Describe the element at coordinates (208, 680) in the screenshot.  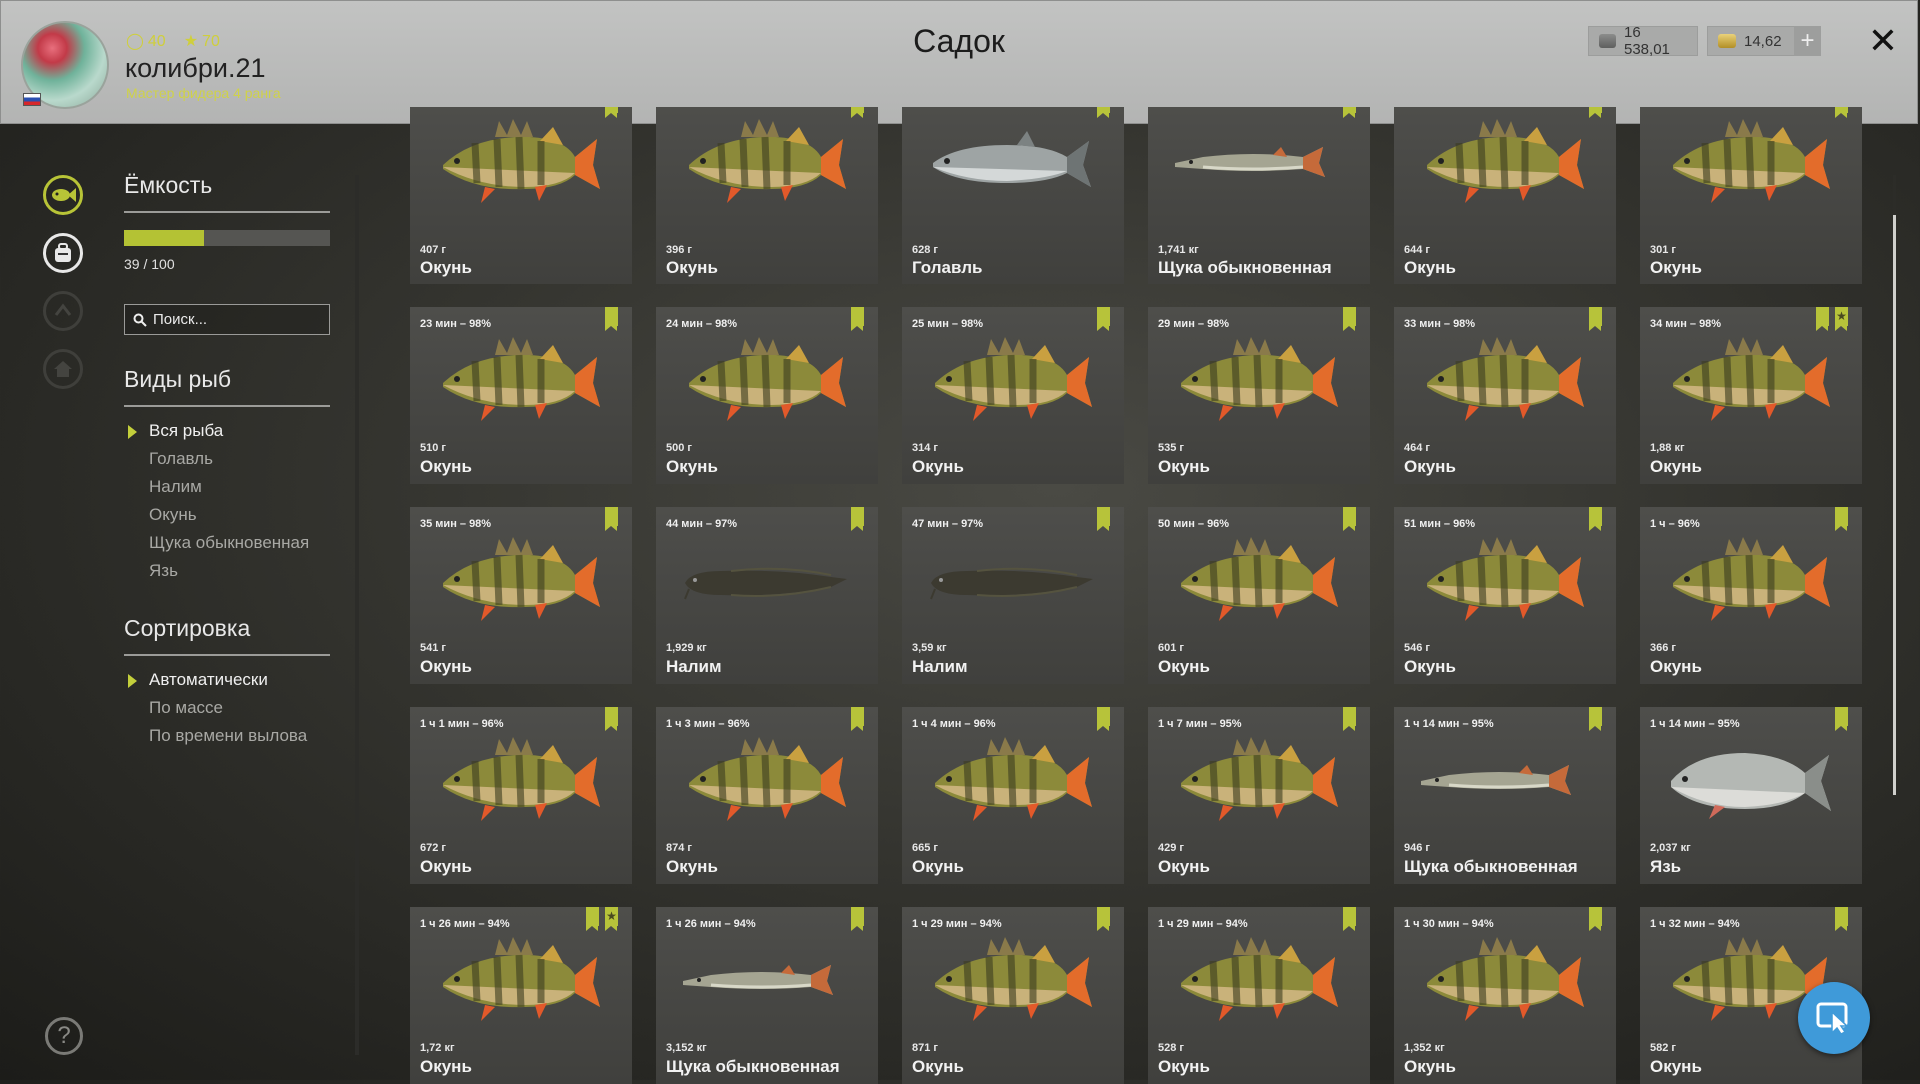
I see `sort-auto: Автоматически` at that location.